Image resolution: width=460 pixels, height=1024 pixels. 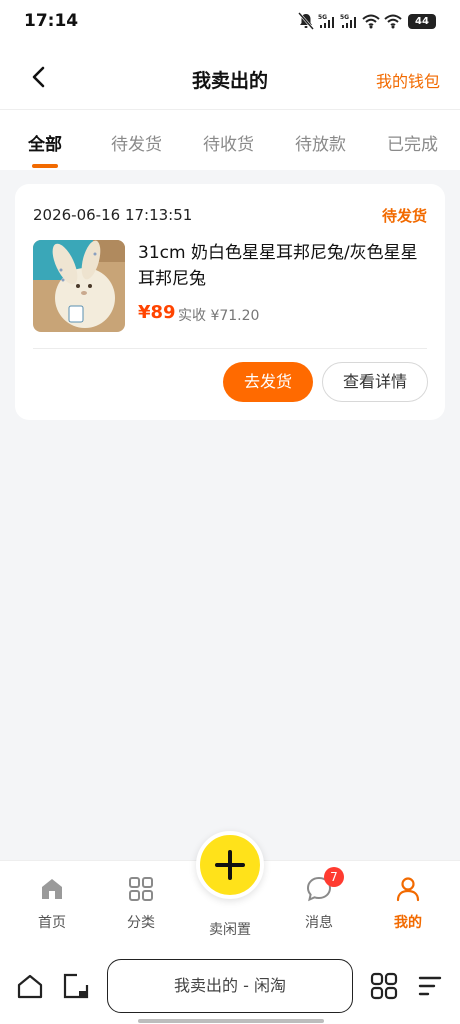 I want to click on order-time: 2026-06-16 17:13:51, so click(x=113, y=215).